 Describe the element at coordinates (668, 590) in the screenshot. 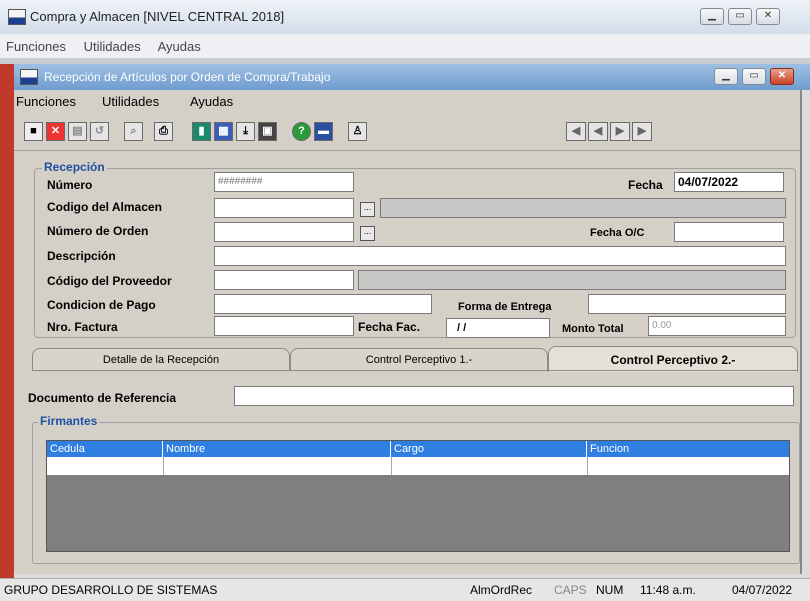

I see `status-time: 11:48 a.m.` at that location.